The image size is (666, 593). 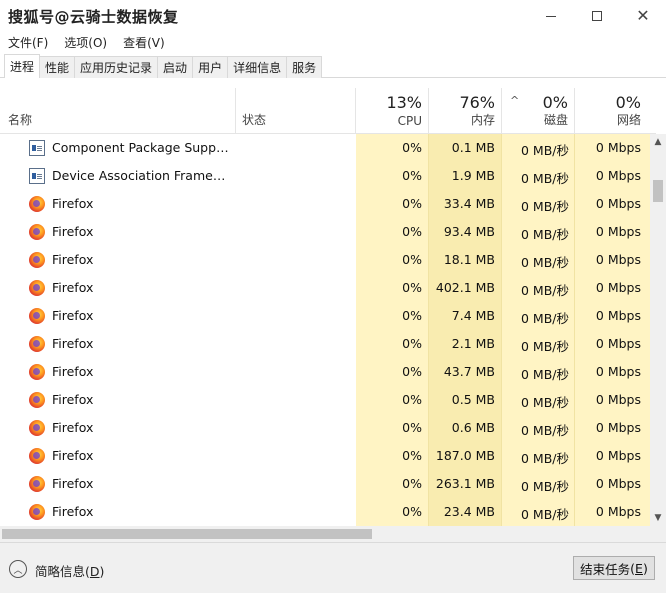 I want to click on header-network: 0% 网络, so click(x=612, y=111).